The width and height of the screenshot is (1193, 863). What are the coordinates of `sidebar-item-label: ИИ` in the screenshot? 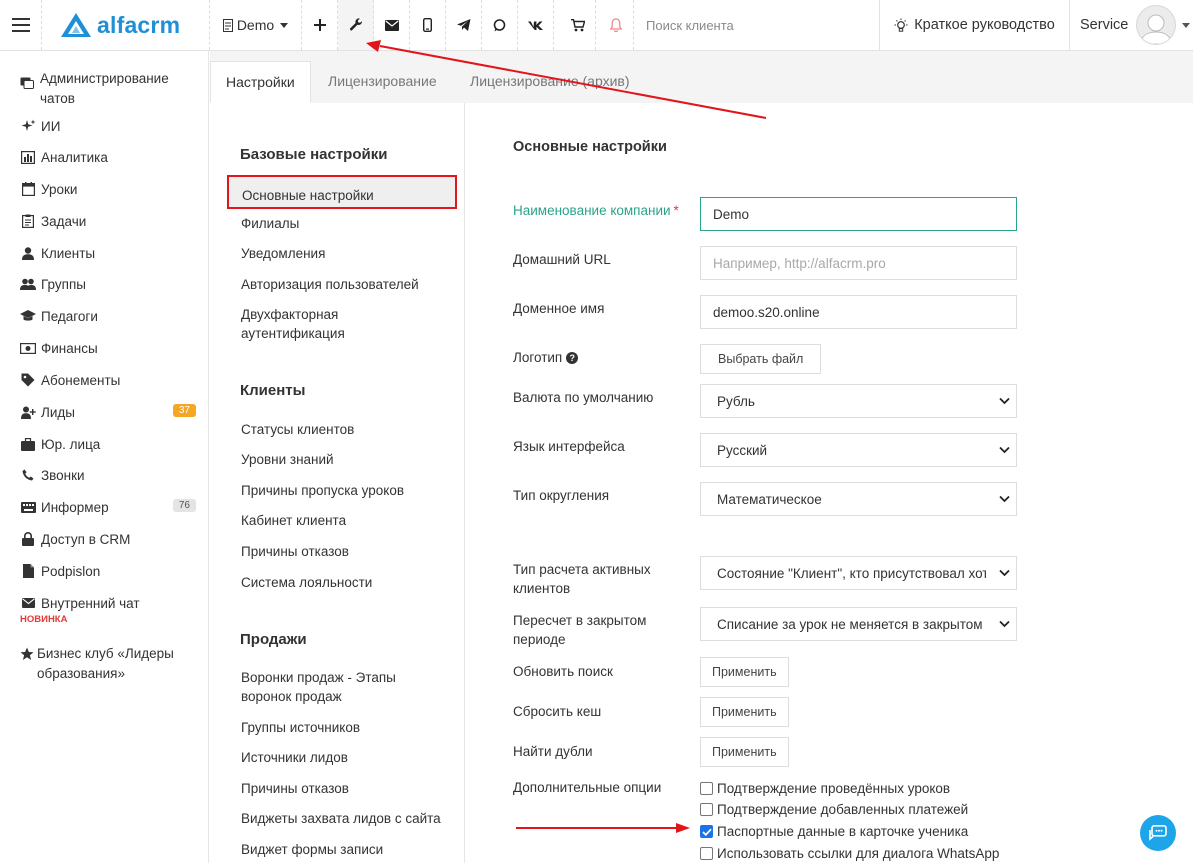 It's located at (51, 126).